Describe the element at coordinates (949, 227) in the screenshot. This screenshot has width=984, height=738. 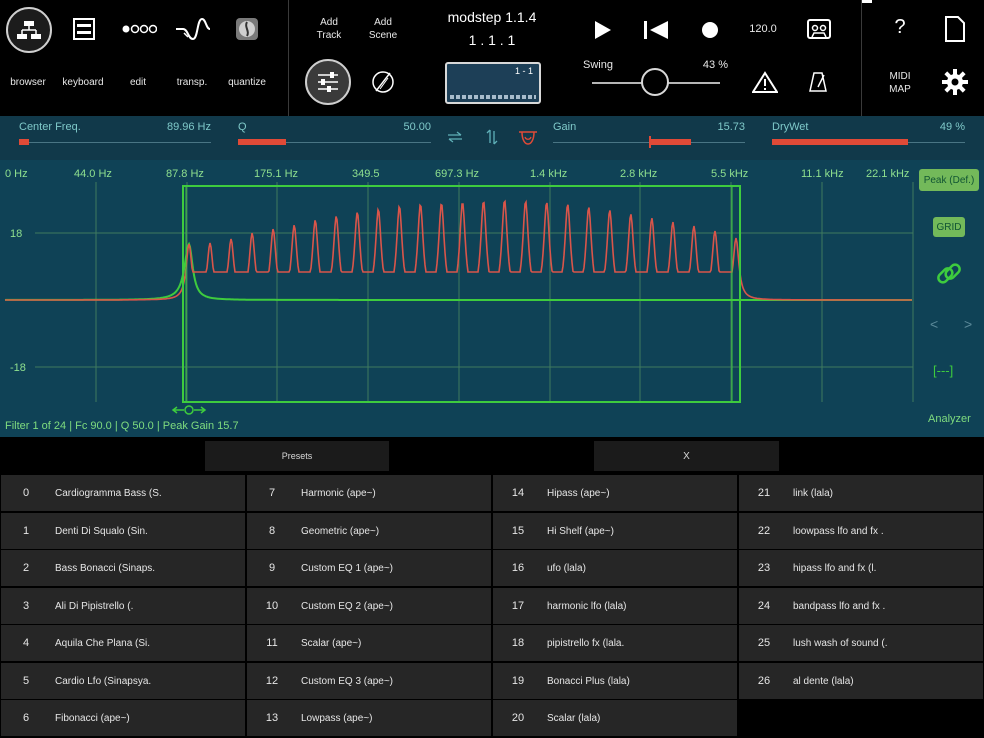
I see `grid-toggle-button: GRID` at that location.